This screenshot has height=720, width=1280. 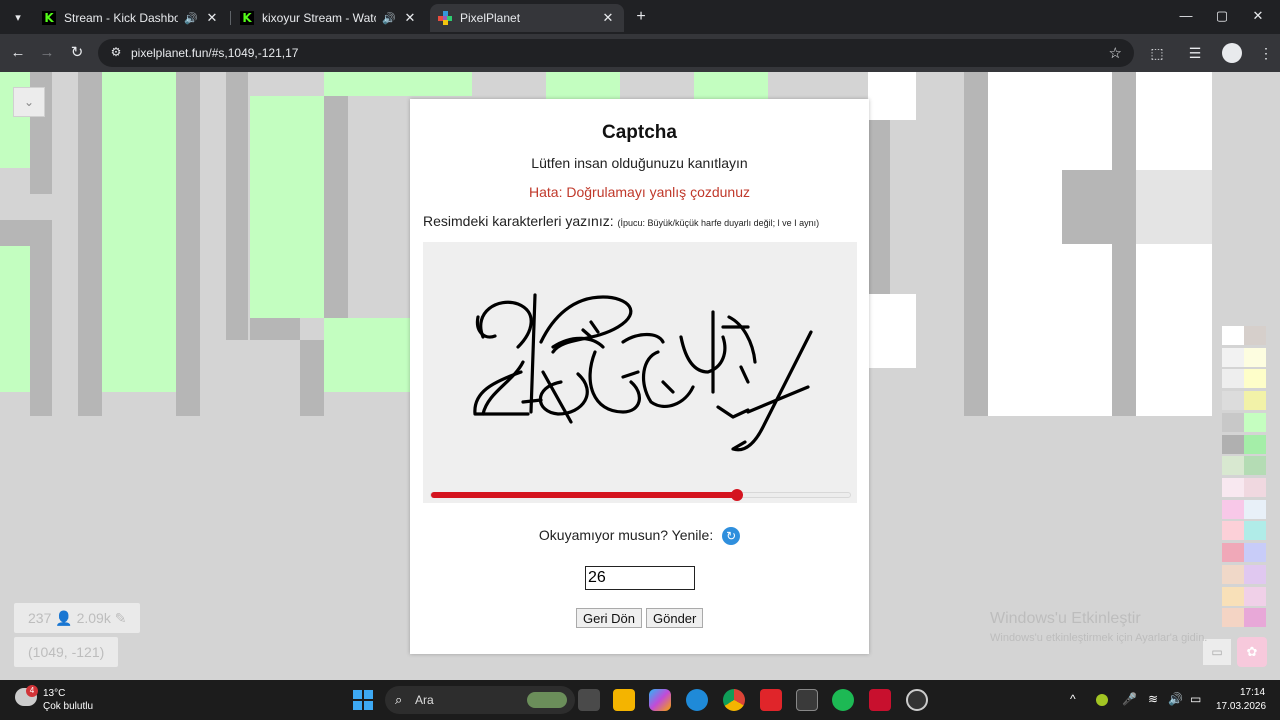 What do you see at coordinates (1115, 53) in the screenshot?
I see `bookmark-star-icon: ☆` at bounding box center [1115, 53].